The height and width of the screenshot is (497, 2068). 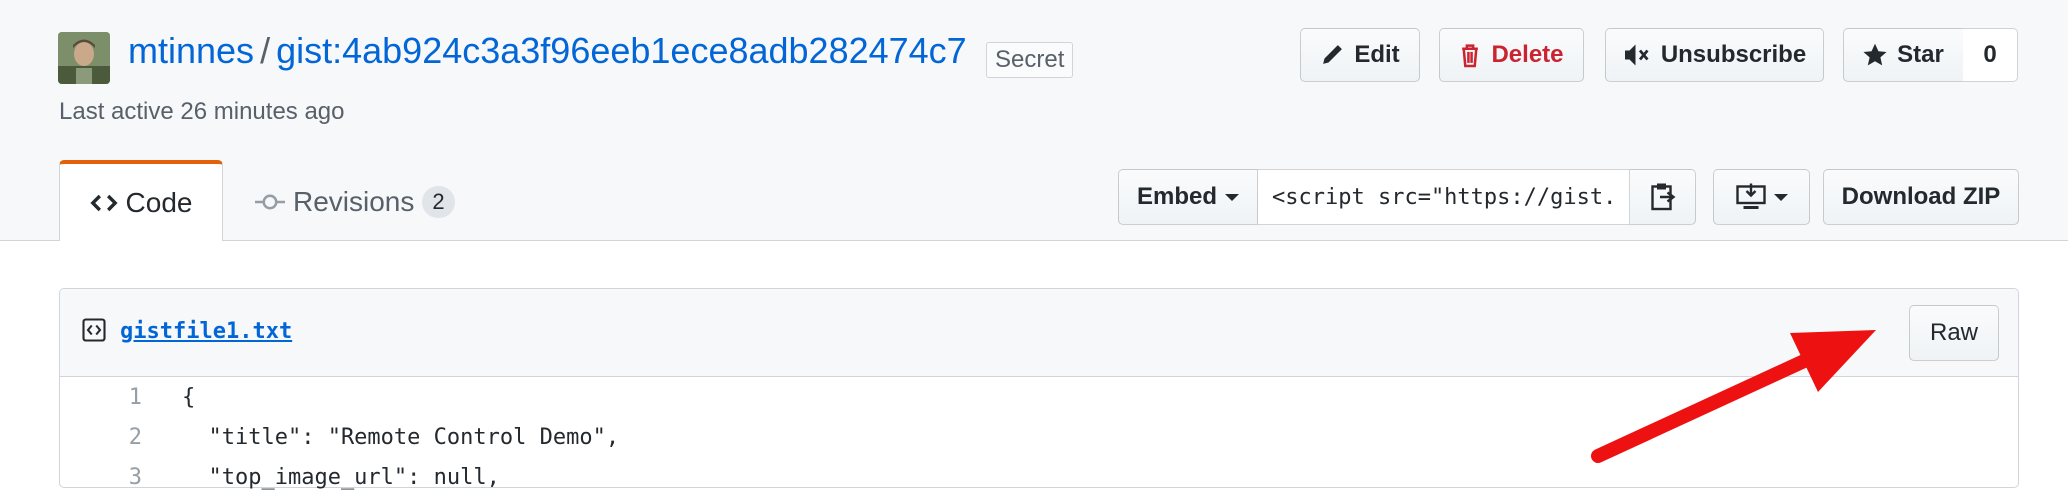 I want to click on download-zip-label: Download ZIP, so click(x=1921, y=196).